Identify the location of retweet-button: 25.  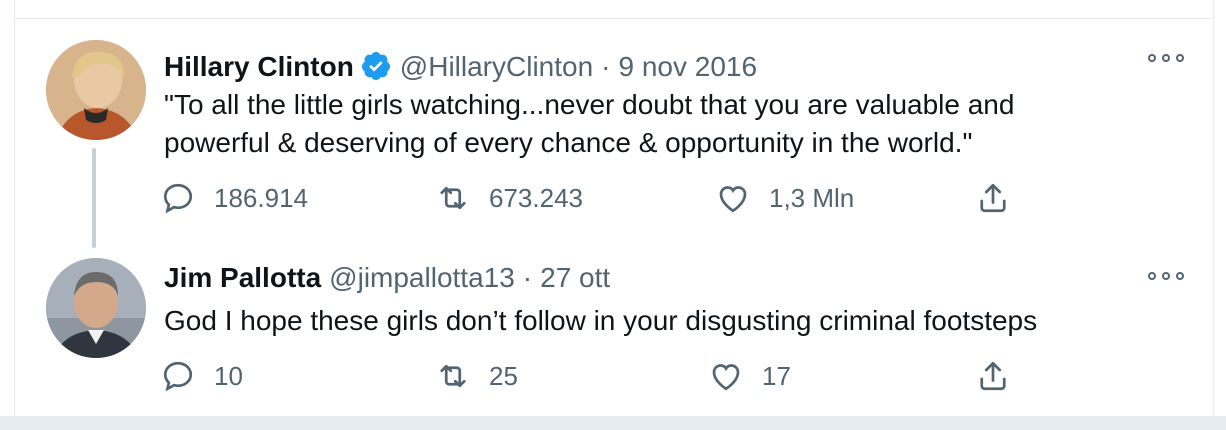
(476, 376).